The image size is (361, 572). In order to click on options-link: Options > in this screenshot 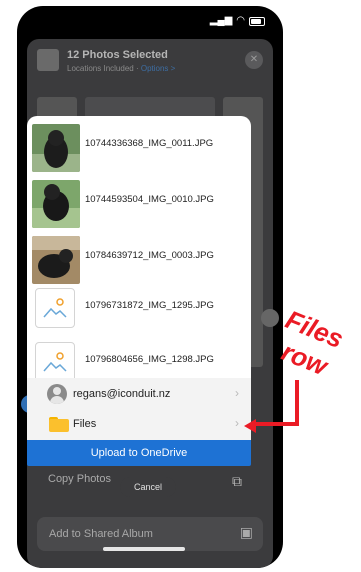, I will do `click(158, 68)`.